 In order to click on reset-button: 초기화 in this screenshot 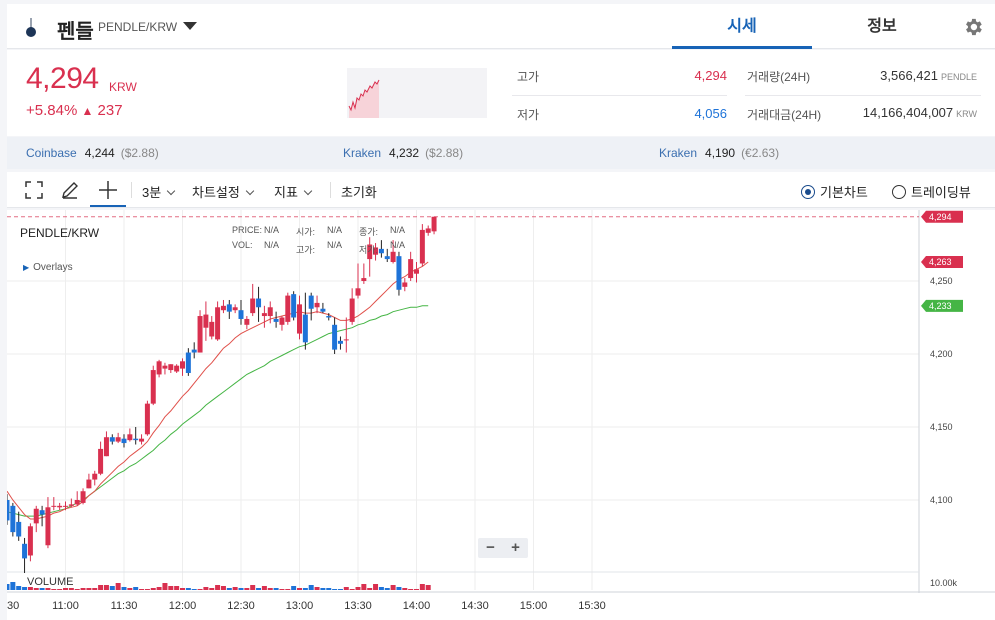, I will do `click(359, 191)`.